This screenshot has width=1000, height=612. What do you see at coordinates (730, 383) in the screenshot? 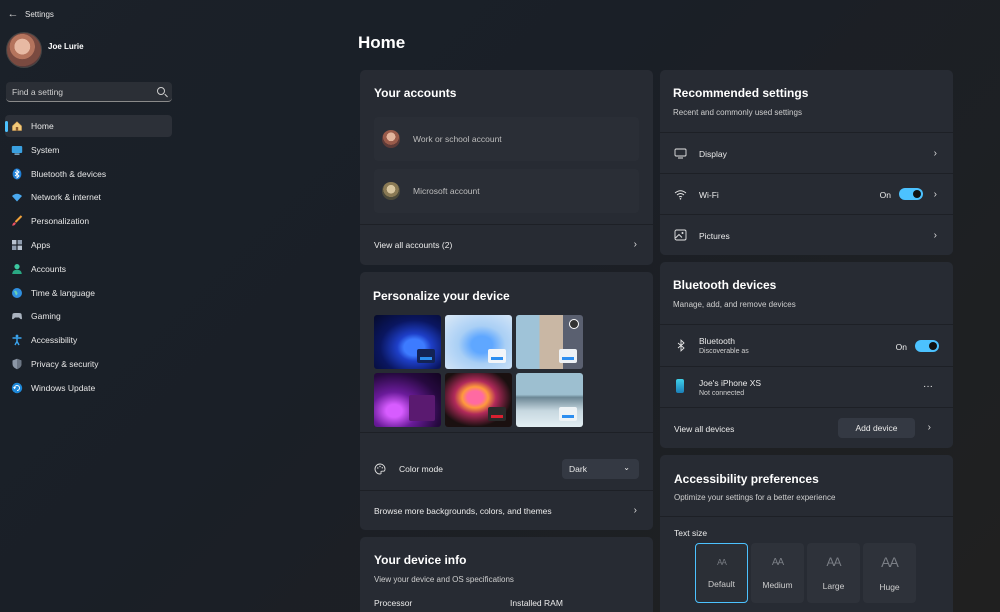
I see `device-name: Joe's iPhone XS` at bounding box center [730, 383].